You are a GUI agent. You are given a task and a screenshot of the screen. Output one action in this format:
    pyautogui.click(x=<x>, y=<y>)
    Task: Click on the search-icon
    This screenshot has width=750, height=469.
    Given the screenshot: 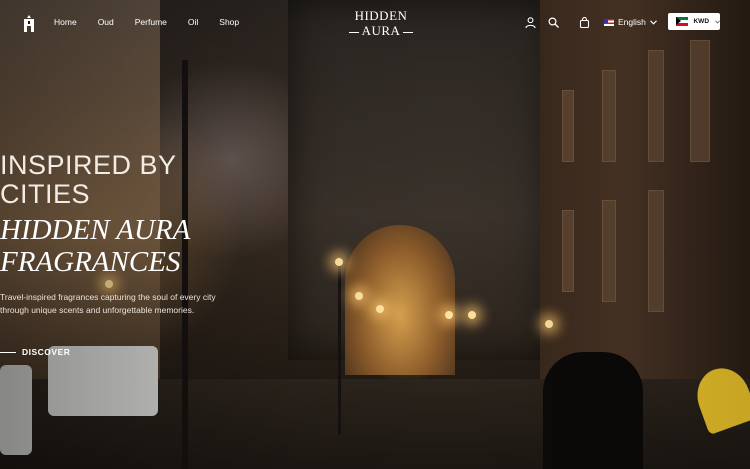 What is the action you would take?
    pyautogui.click(x=553, y=22)
    